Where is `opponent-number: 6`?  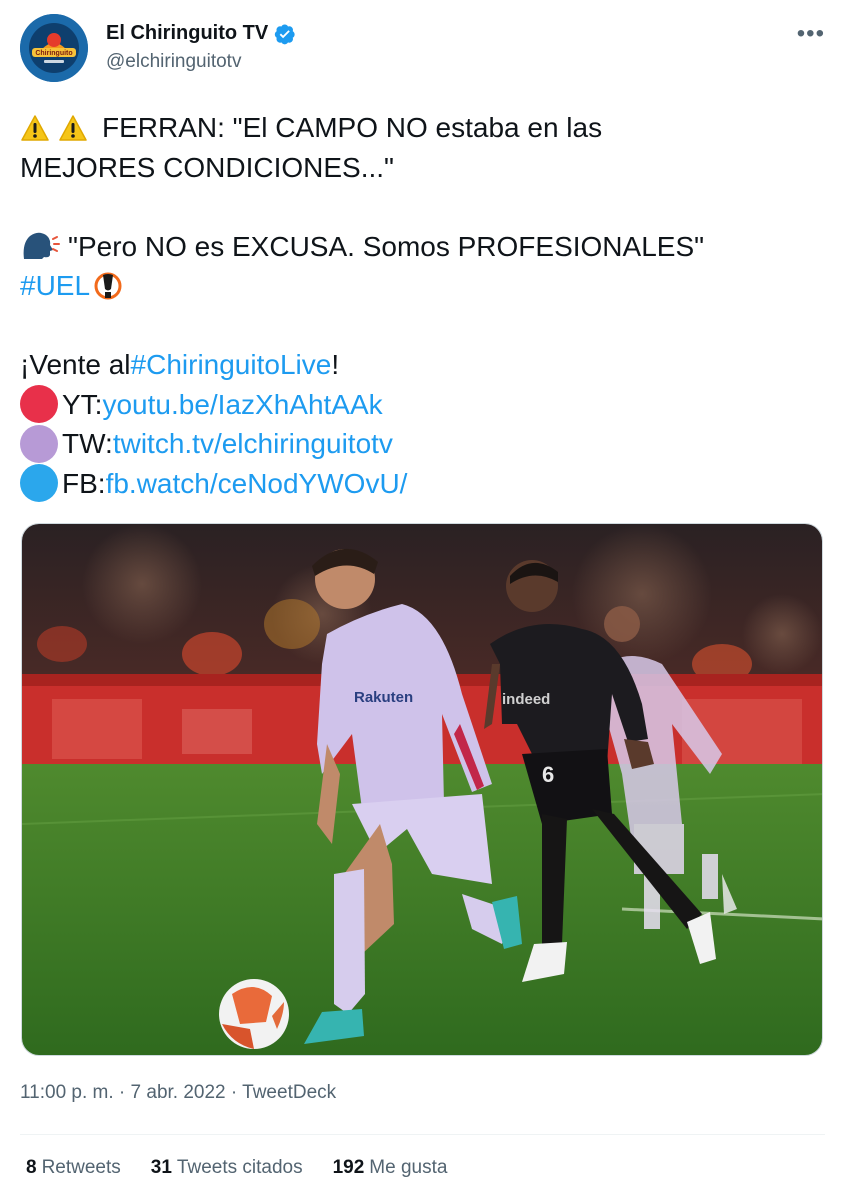
opponent-number: 6 is located at coordinates (548, 774).